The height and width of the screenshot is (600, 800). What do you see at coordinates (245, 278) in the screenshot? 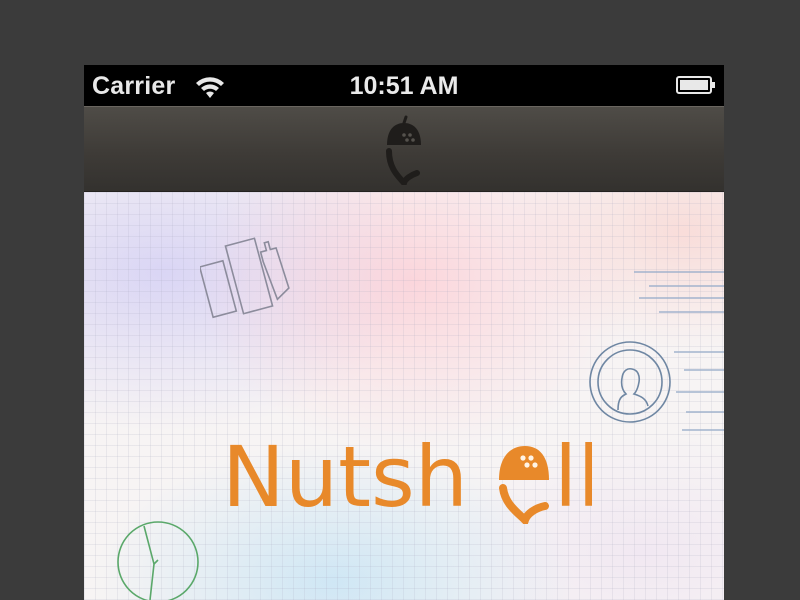
I see `buildings-icon` at bounding box center [245, 278].